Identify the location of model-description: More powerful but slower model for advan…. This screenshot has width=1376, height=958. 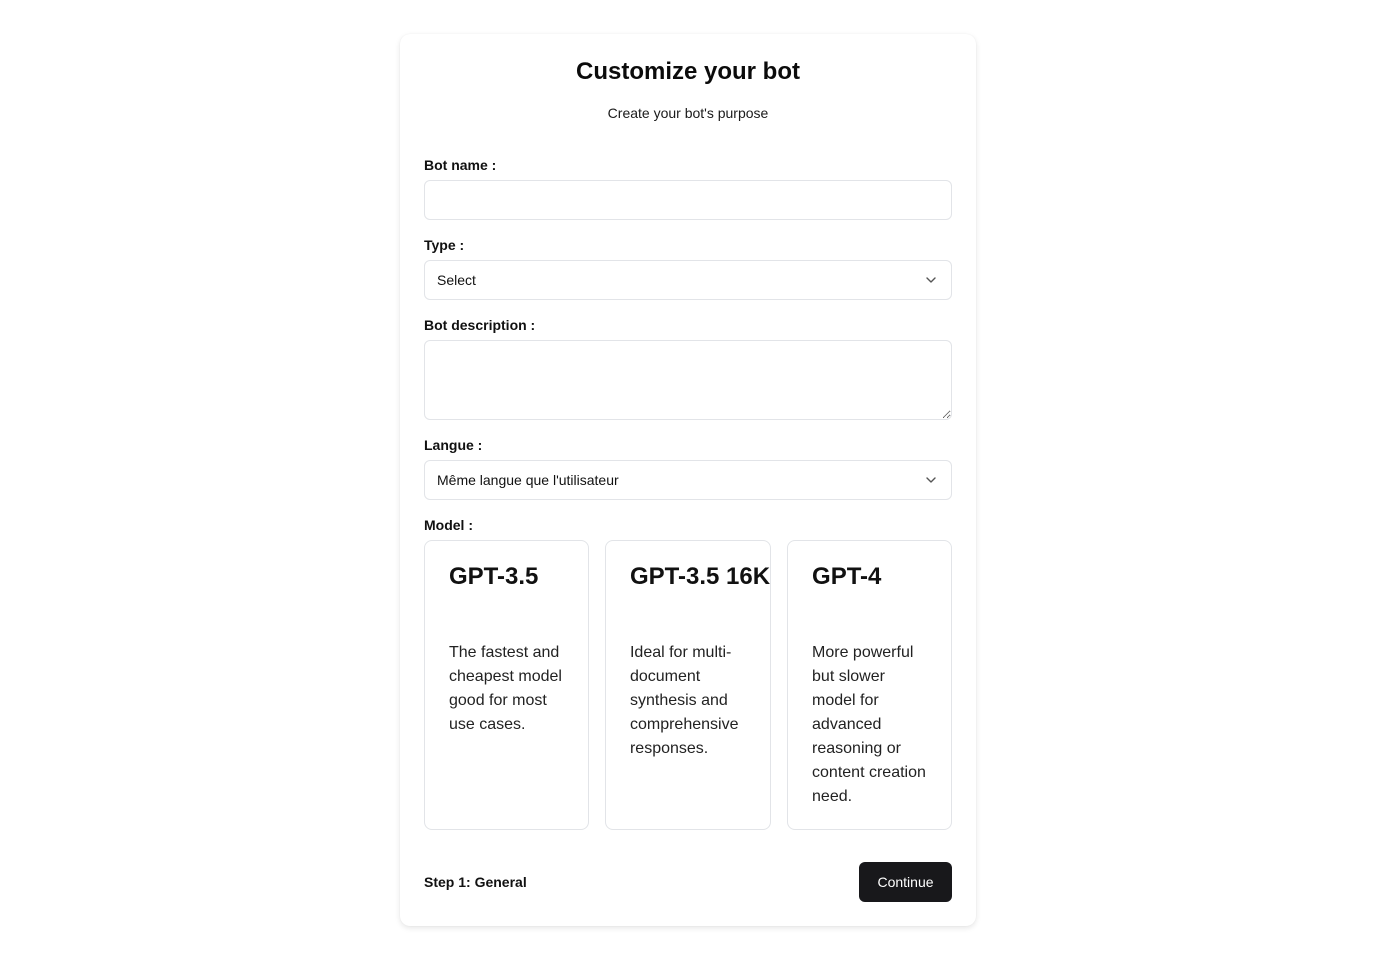
(869, 724).